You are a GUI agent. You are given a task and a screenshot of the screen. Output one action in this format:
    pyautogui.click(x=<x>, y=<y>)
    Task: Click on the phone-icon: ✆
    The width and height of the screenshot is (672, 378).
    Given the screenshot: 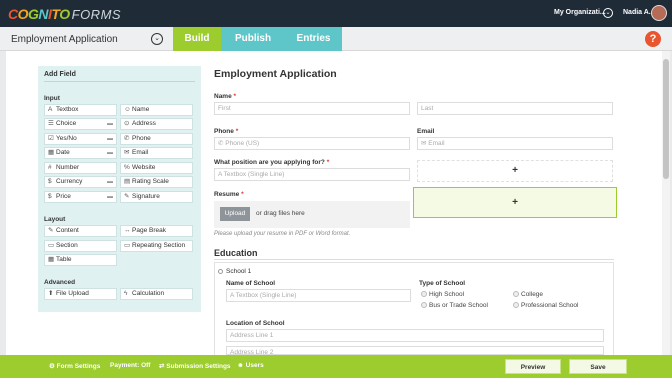 What is the action you would take?
    pyautogui.click(x=127, y=138)
    